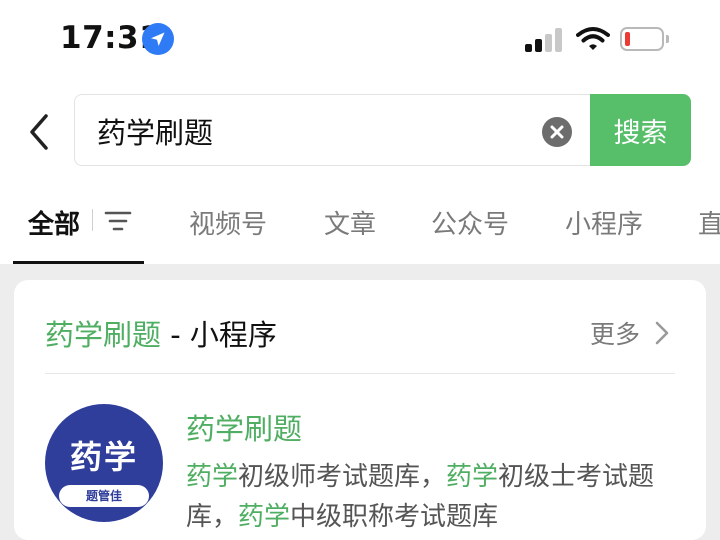 This screenshot has height=540, width=720. What do you see at coordinates (604, 222) in the screenshot?
I see `tab-mini-programs: 小程序` at bounding box center [604, 222].